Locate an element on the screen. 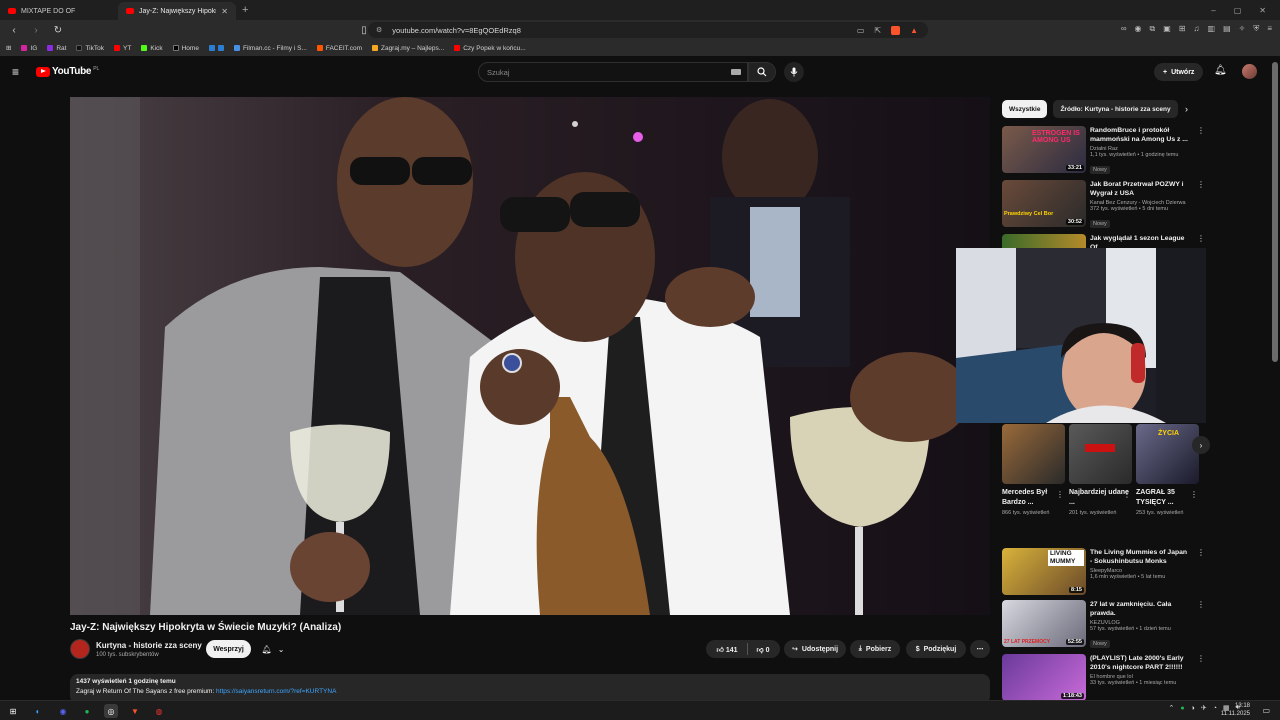  bookmark-item: Rat is located at coordinates (56, 48).